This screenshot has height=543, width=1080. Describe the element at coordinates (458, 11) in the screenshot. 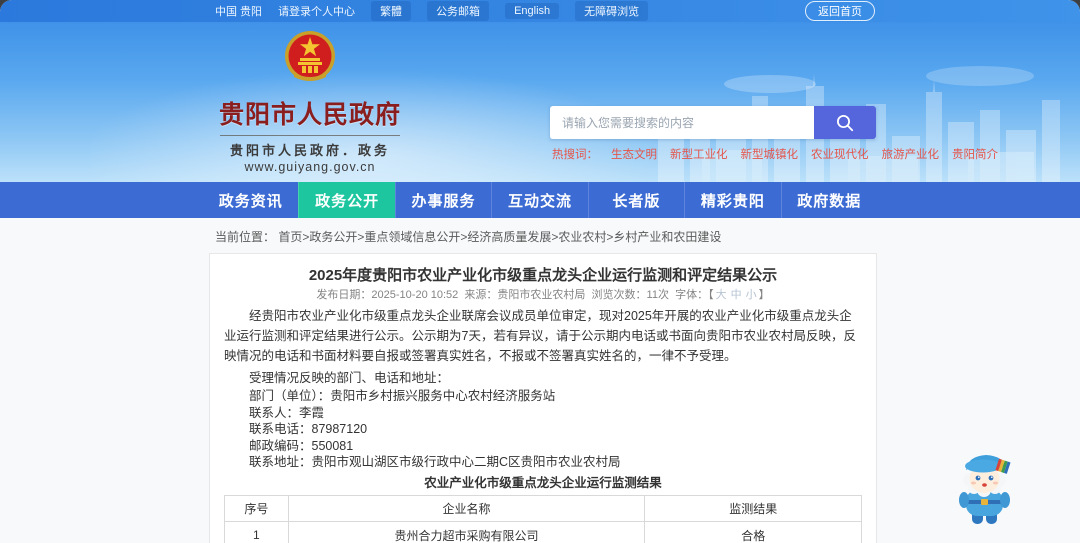

I see `top-link-official-mailbox: 公务邮箱` at that location.